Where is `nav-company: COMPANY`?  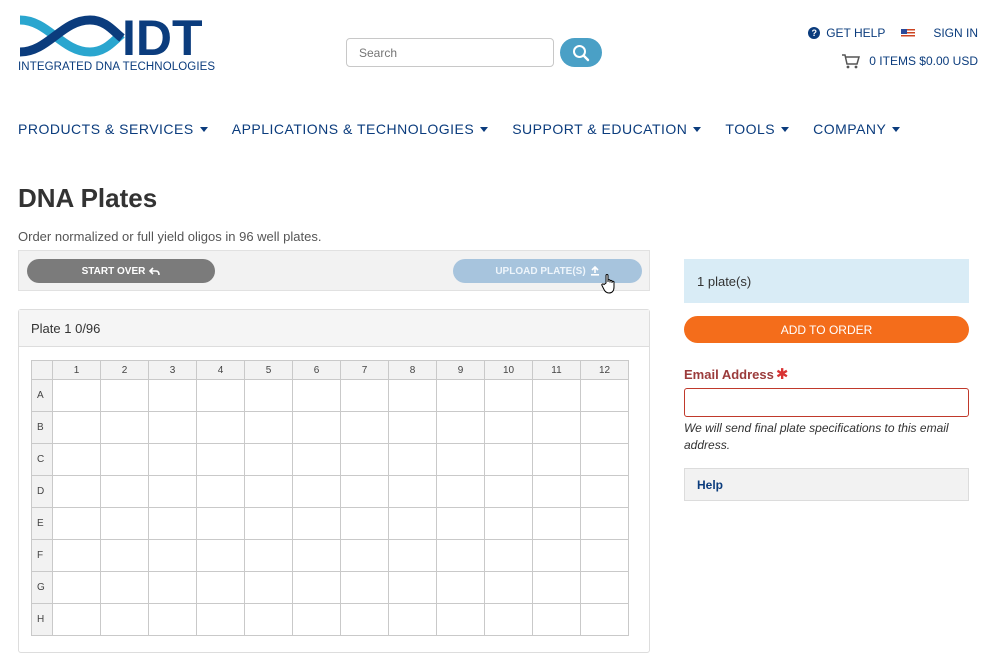 nav-company: COMPANY is located at coordinates (857, 129).